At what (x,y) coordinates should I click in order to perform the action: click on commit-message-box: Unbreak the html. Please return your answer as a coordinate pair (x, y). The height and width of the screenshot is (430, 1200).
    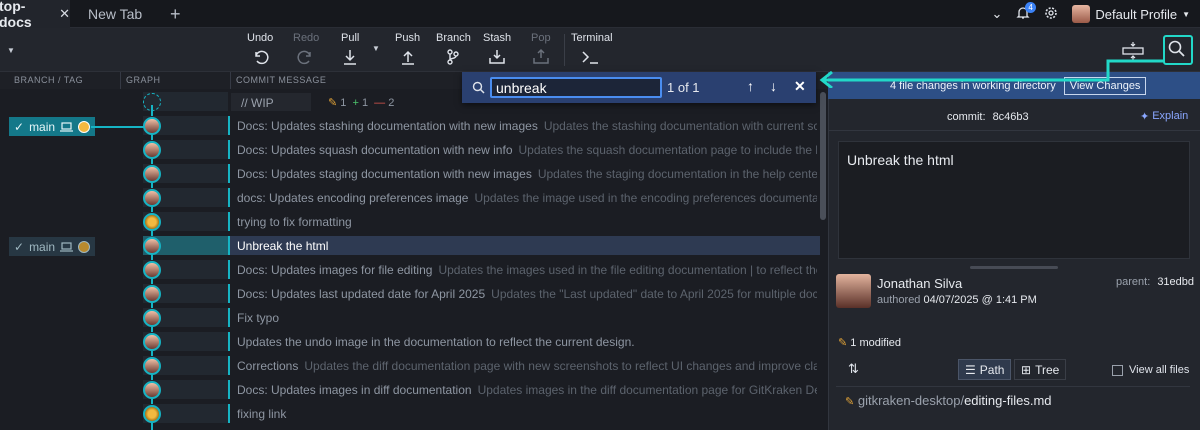
    Looking at the image, I should click on (1014, 200).